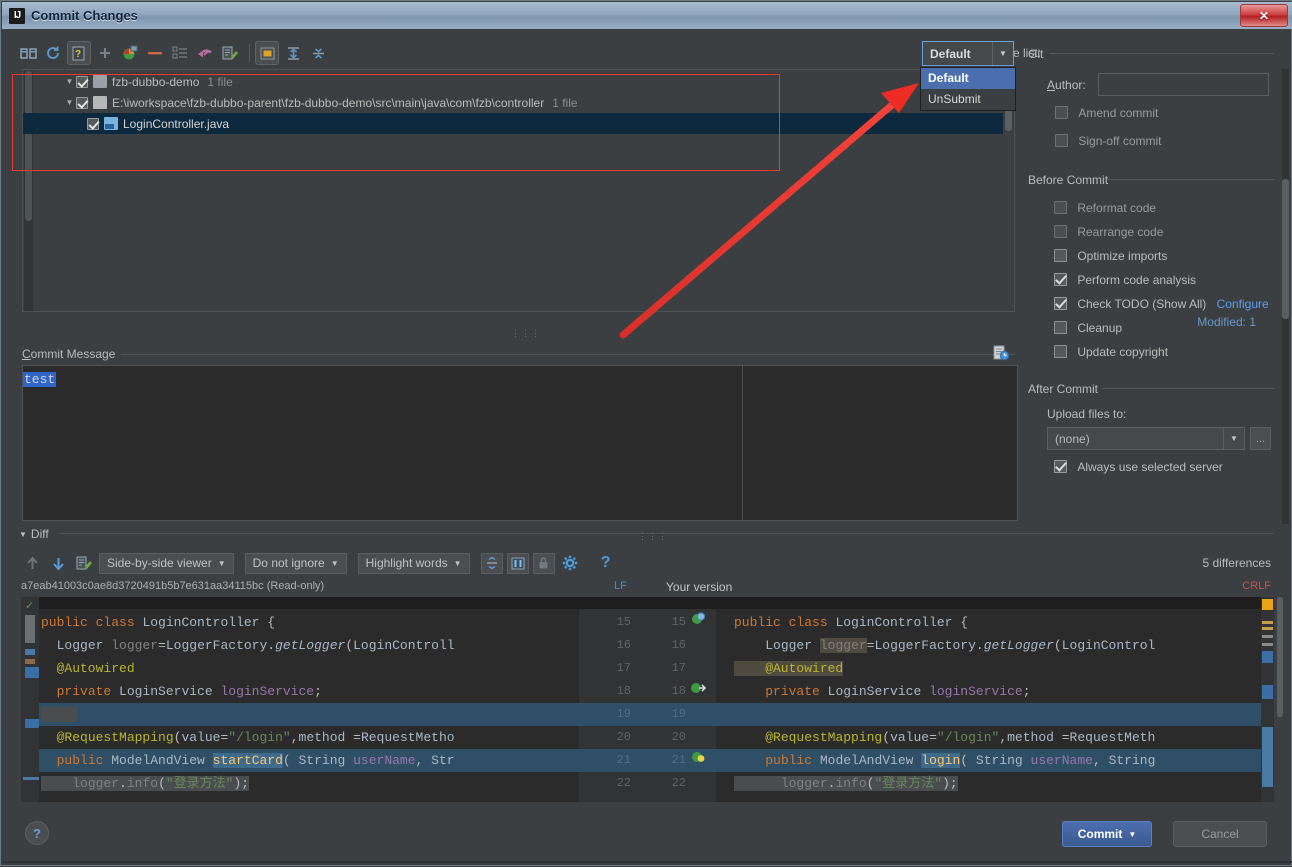  Describe the element at coordinates (968, 53) in the screenshot. I see `changelist-combobox: Default ▼` at that location.